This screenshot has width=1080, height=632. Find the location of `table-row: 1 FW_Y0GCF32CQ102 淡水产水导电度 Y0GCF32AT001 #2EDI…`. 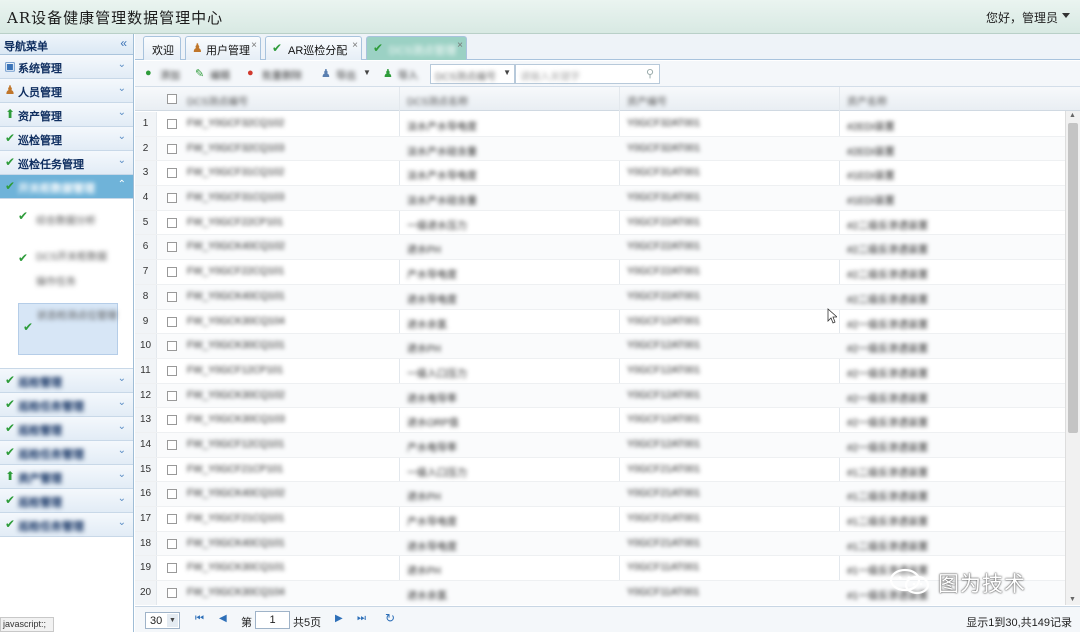

table-row: 1 FW_Y0GCF32CQ102 淡水产水导电度 Y0GCF32AT001 #2EDI… is located at coordinates (600, 124).